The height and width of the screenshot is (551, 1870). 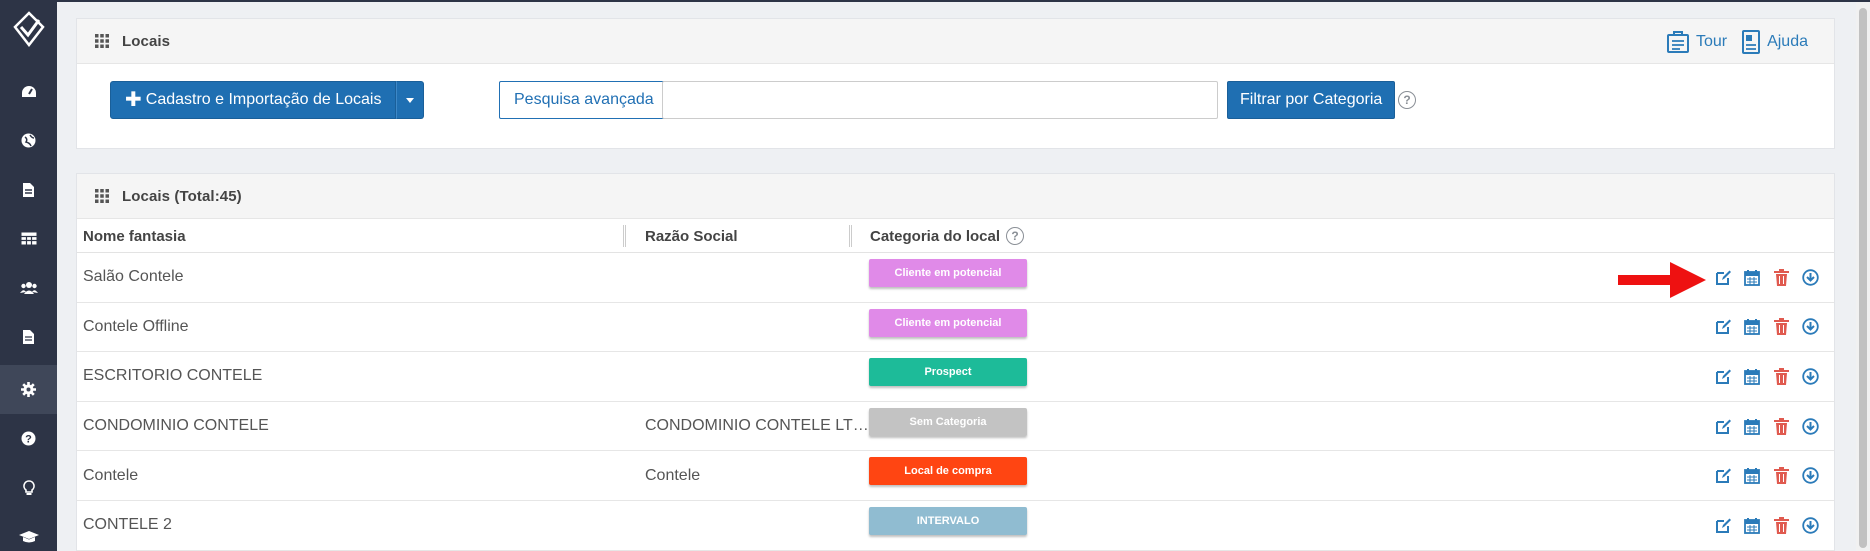 I want to click on sidebar-item-globe, so click(x=28, y=140).